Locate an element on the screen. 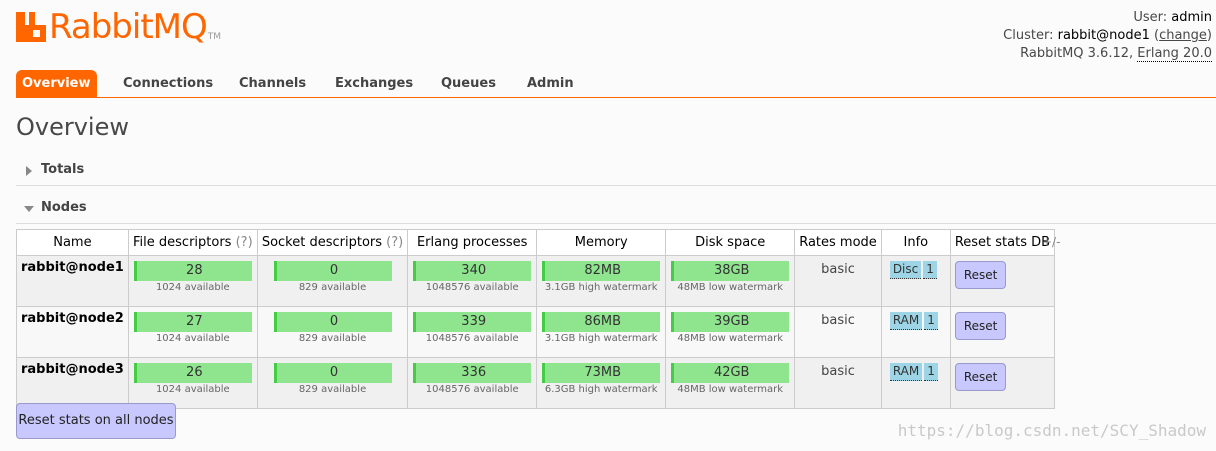  watermark-text: https://blog.csdn.net/SCY_Shadow is located at coordinates (1051, 430).